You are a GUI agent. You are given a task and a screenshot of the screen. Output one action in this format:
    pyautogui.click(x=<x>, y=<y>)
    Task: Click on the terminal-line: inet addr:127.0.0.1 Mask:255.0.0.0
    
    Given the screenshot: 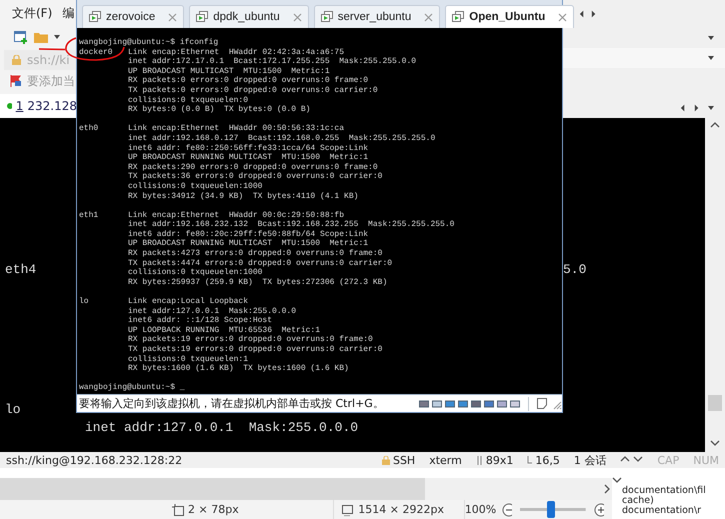 What is the action you would take?
    pyautogui.click(x=213, y=311)
    